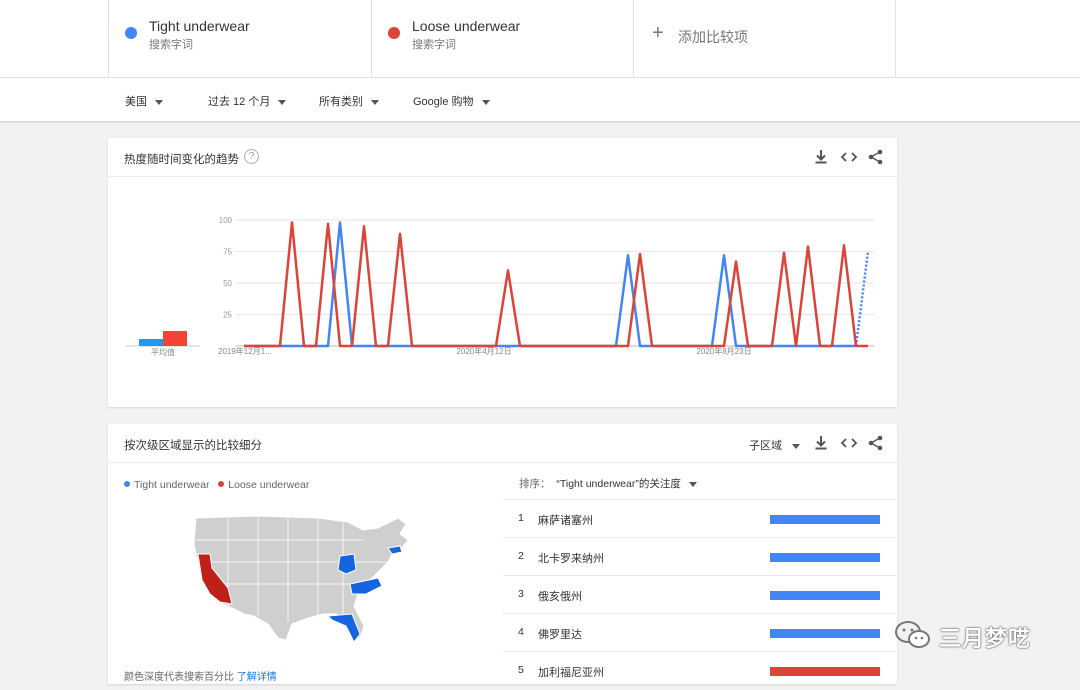 This screenshot has height=690, width=1080. What do you see at coordinates (466, 26) in the screenshot?
I see `term-name: Loose underwear` at bounding box center [466, 26].